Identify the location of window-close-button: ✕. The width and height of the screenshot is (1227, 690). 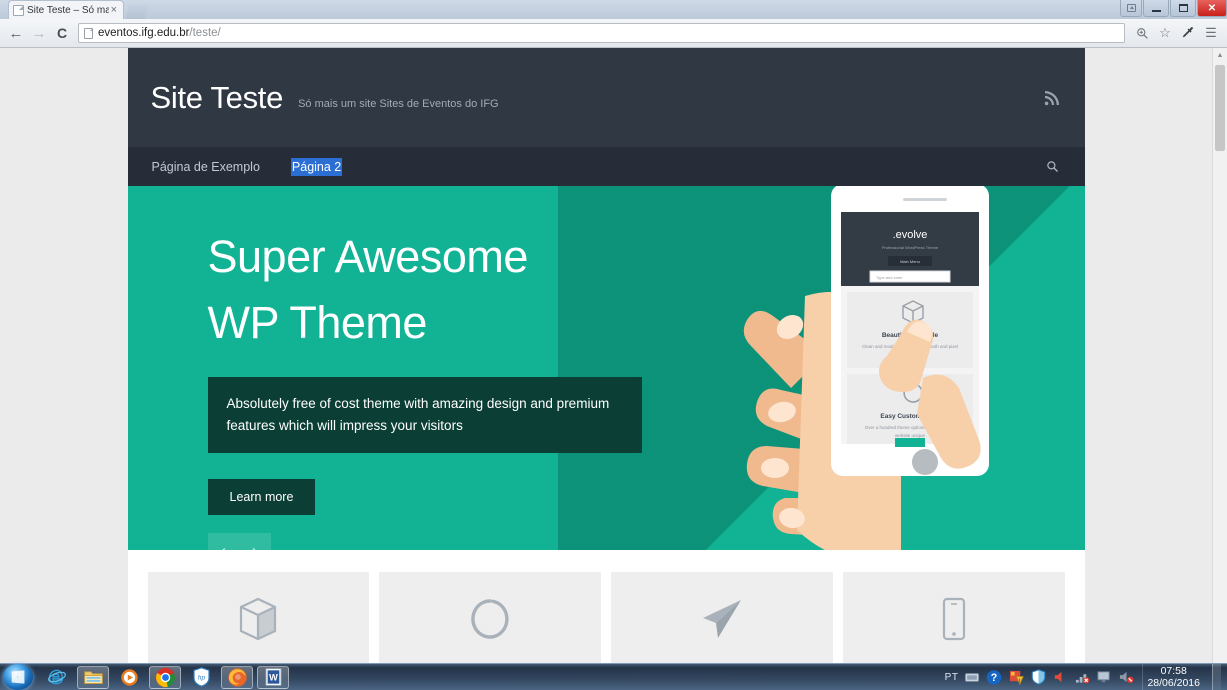
(1212, 8).